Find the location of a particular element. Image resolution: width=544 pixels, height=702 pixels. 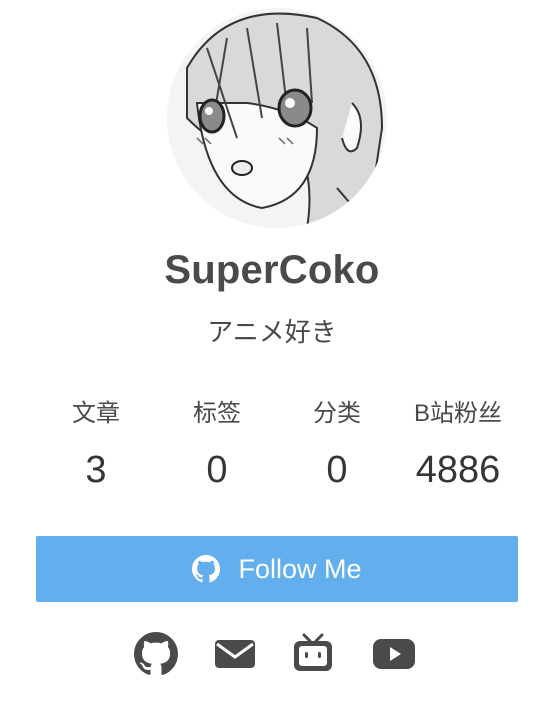

avatar is located at coordinates (277, 118).